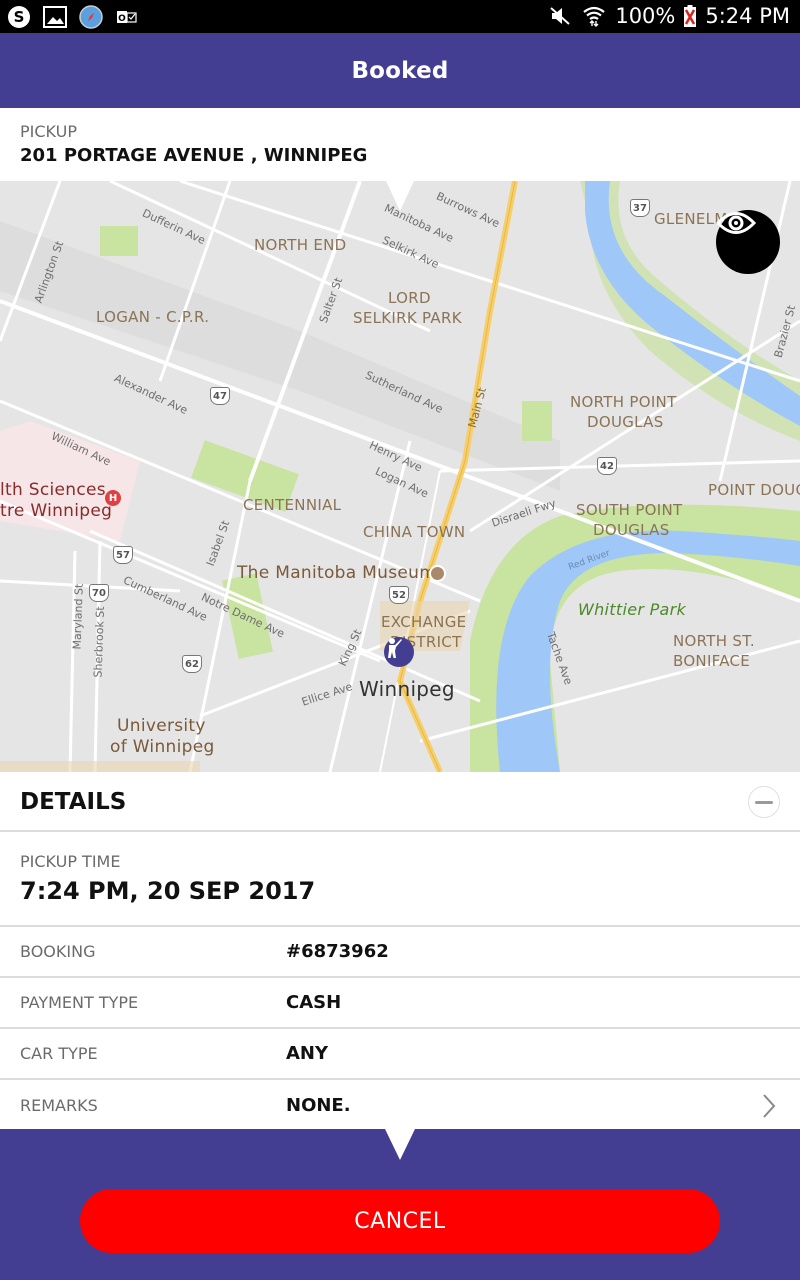 Image resolution: width=800 pixels, height=1280 pixels. I want to click on map-label: NORTH ST., so click(714, 641).